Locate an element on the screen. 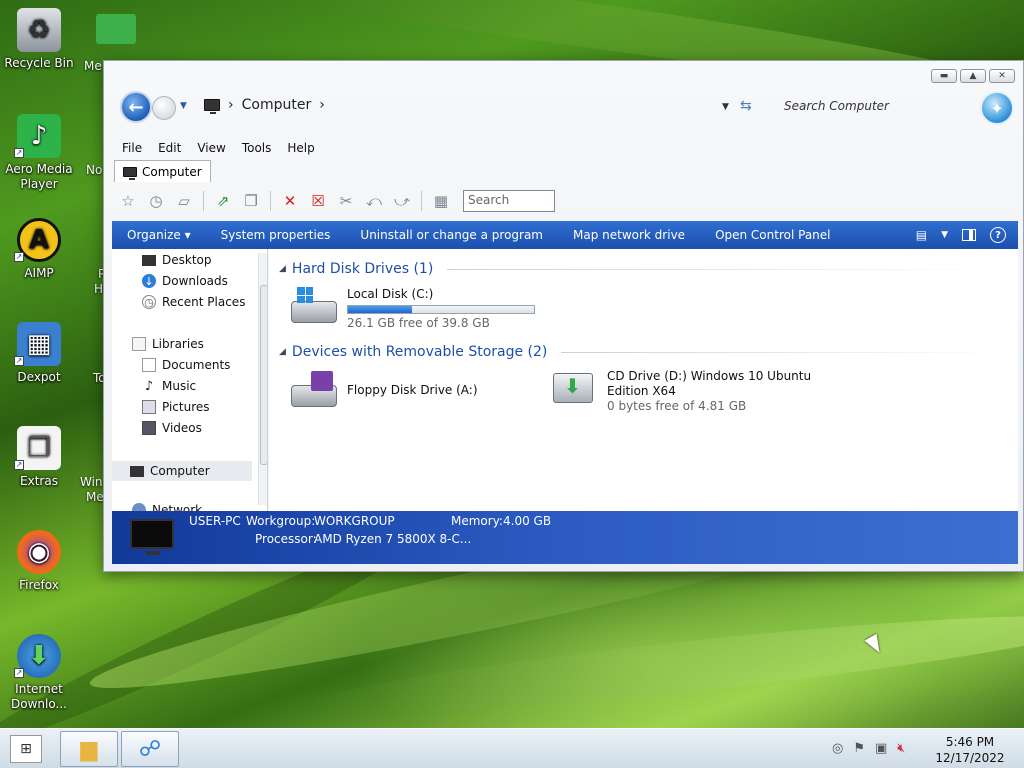  drive-name: Floppy Disk Drive (A:) is located at coordinates (412, 390).